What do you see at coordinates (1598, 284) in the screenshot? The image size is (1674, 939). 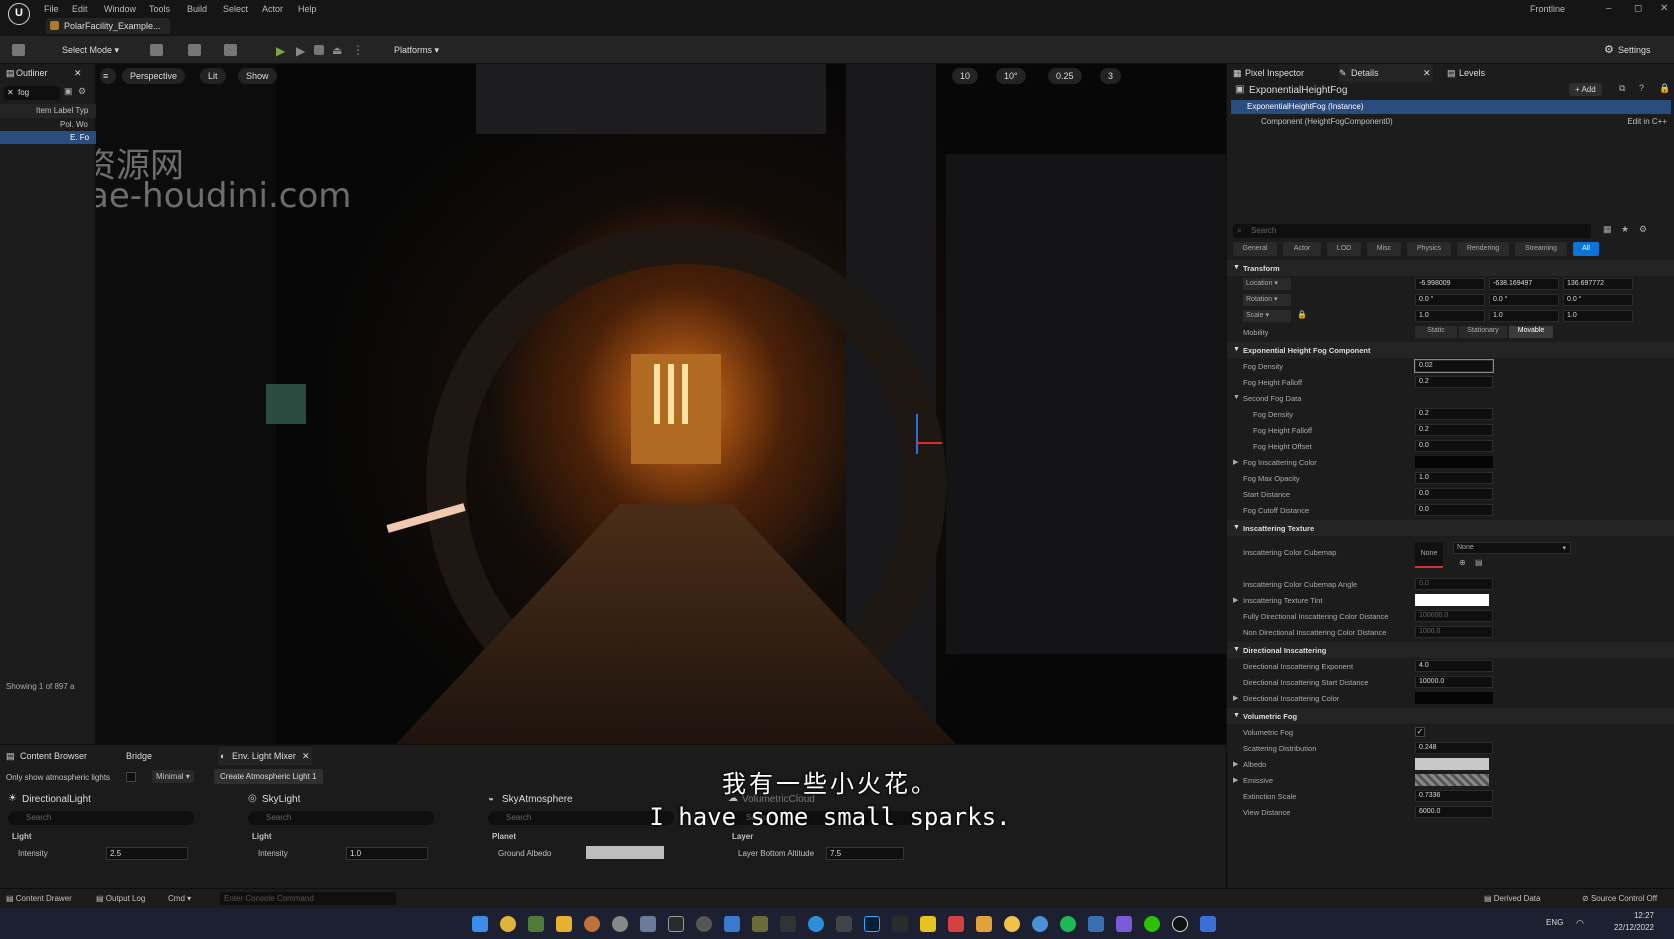 I see `location-z: 136.697772` at bounding box center [1598, 284].